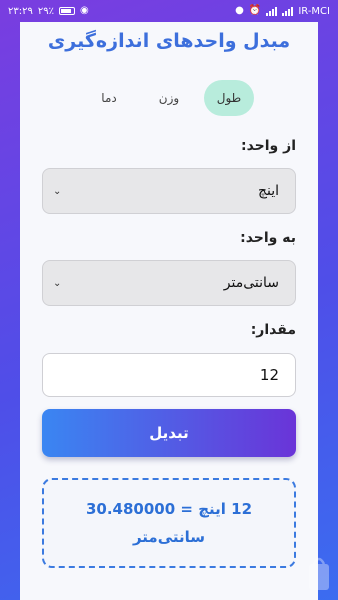 The width and height of the screenshot is (338, 600). Describe the element at coordinates (288, 11) in the screenshot. I see `signal-icon` at that location.